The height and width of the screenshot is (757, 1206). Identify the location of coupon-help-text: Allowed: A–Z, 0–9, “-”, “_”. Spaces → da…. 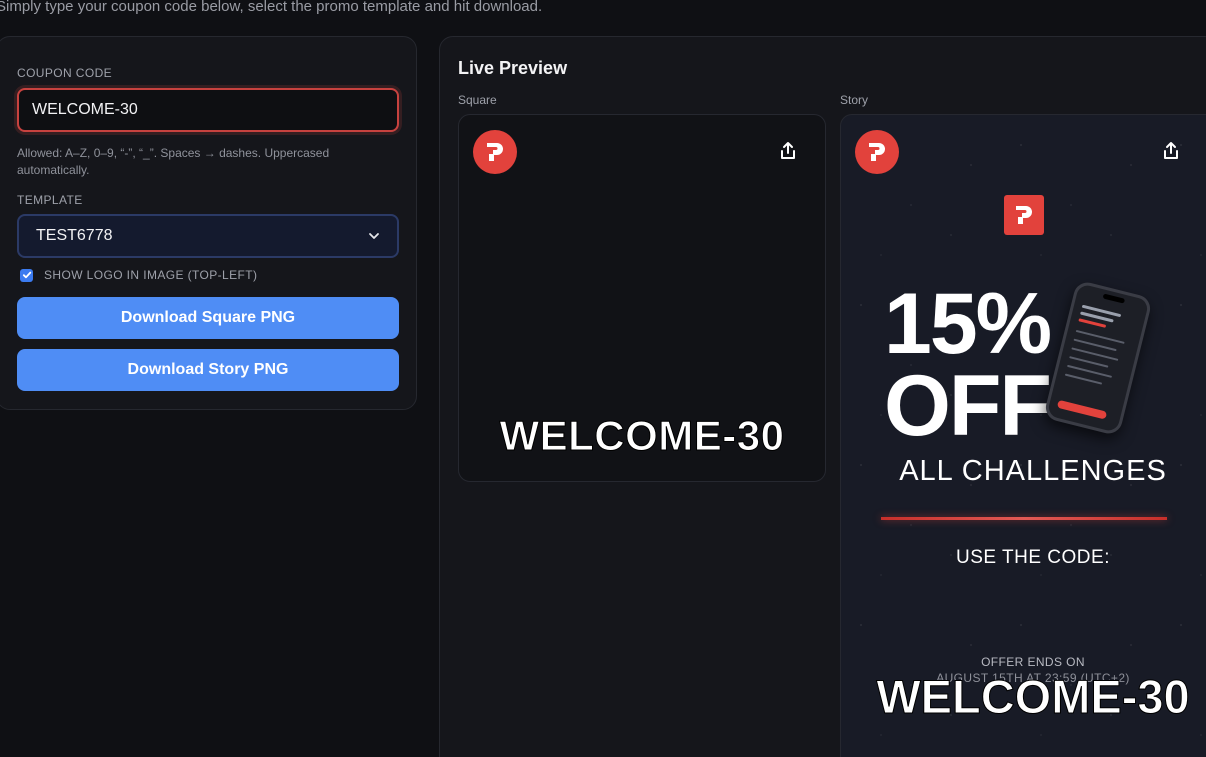
(173, 161).